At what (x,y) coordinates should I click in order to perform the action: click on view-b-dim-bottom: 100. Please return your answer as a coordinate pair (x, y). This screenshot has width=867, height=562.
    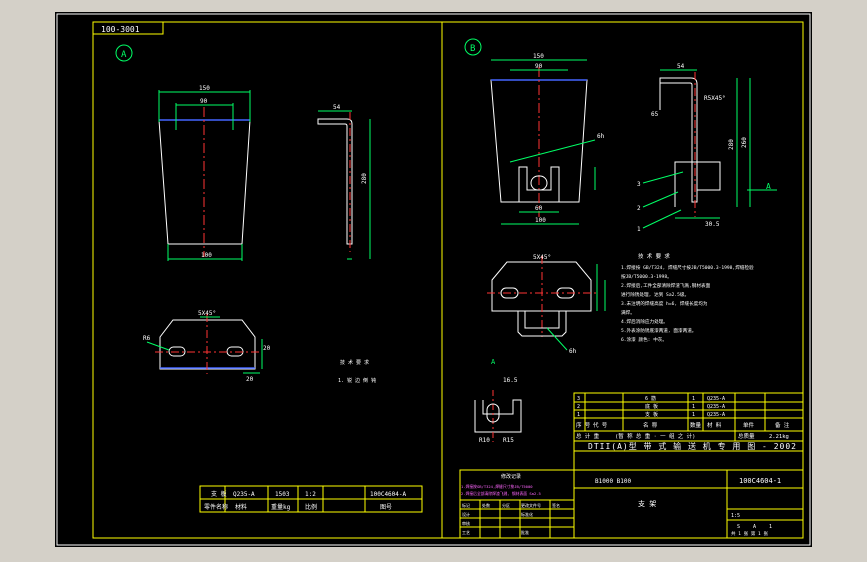
    Looking at the image, I should click on (540, 220).